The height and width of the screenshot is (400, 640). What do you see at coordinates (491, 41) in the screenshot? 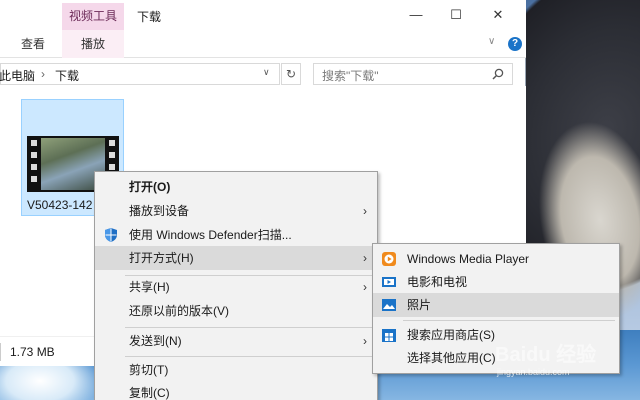
I see `ribbon-collapse-icon: ∨` at bounding box center [491, 41].